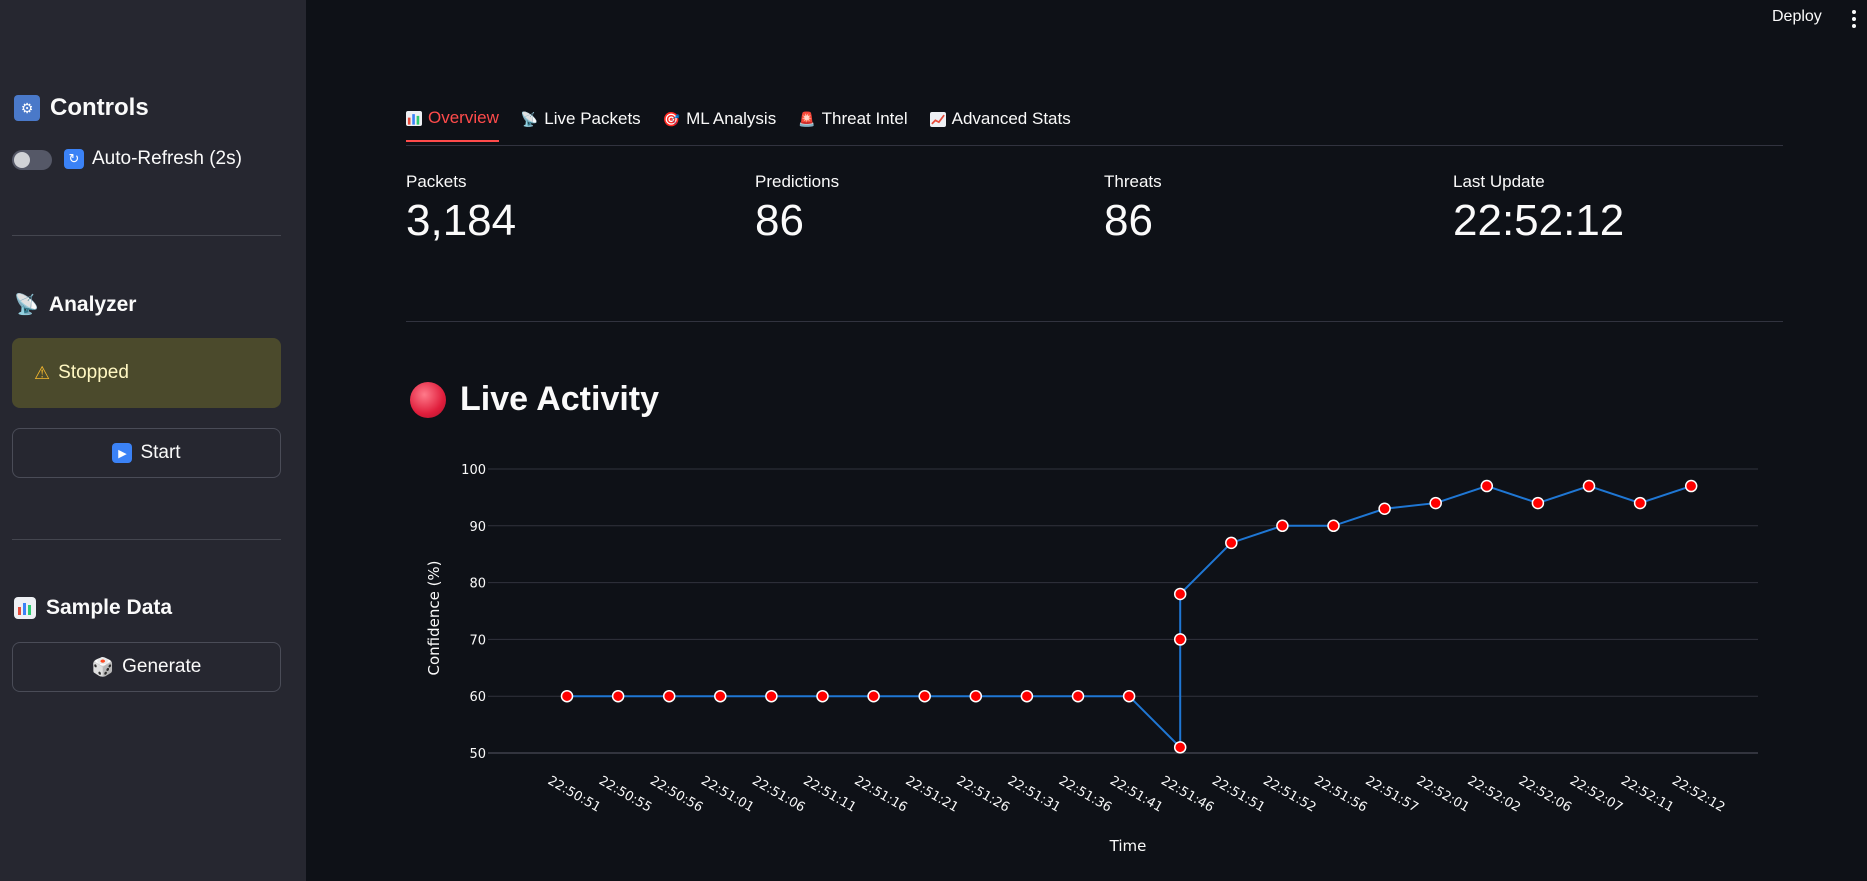  What do you see at coordinates (574, 794) in the screenshot?
I see `x-tick-label: 22:50:51` at bounding box center [574, 794].